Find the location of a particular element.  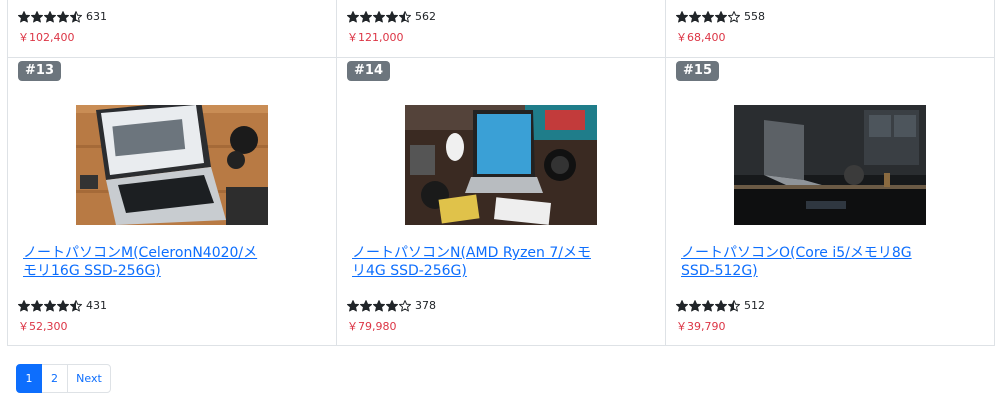

rating: 512 is located at coordinates (720, 305).